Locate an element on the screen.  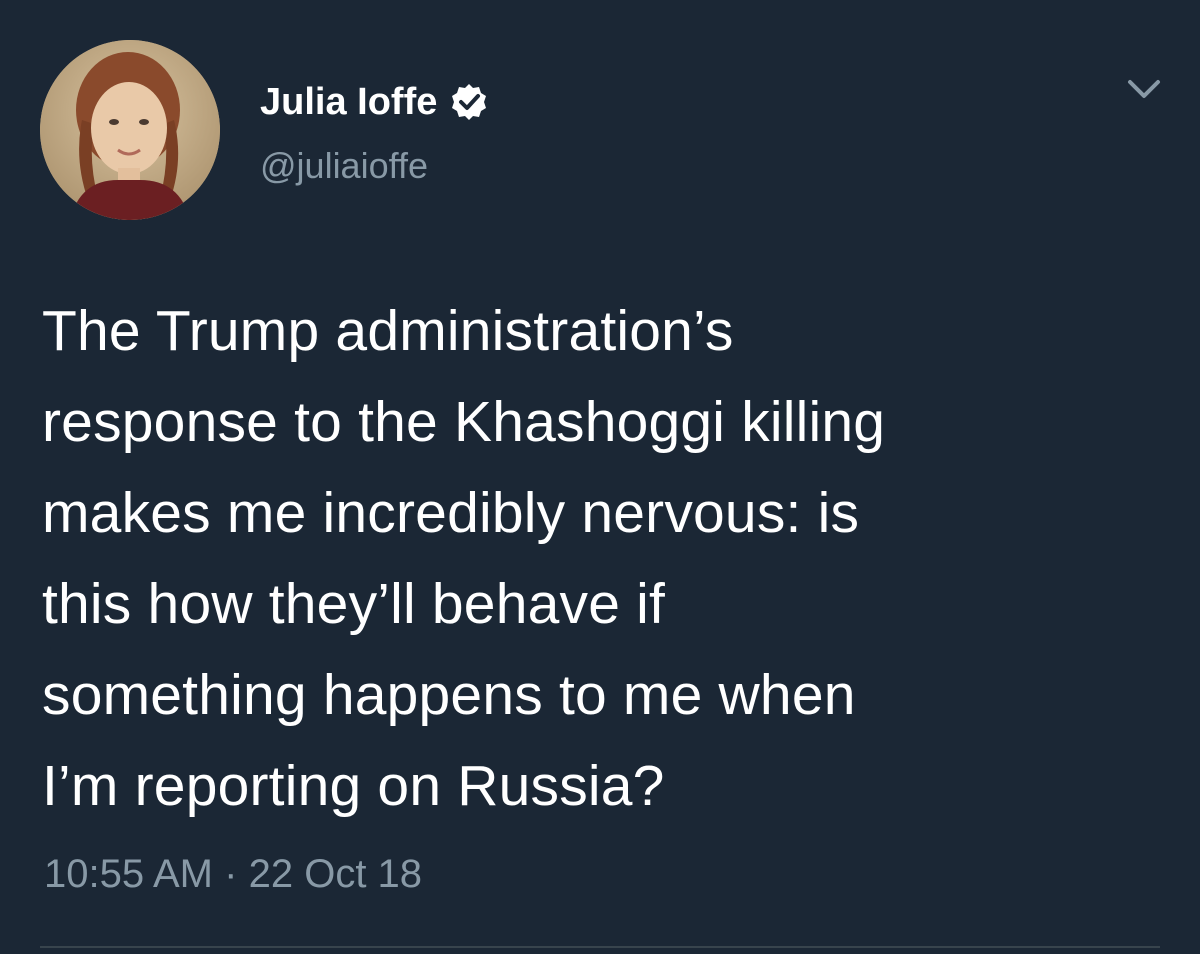
verified-badge-icon is located at coordinates (469, 102).